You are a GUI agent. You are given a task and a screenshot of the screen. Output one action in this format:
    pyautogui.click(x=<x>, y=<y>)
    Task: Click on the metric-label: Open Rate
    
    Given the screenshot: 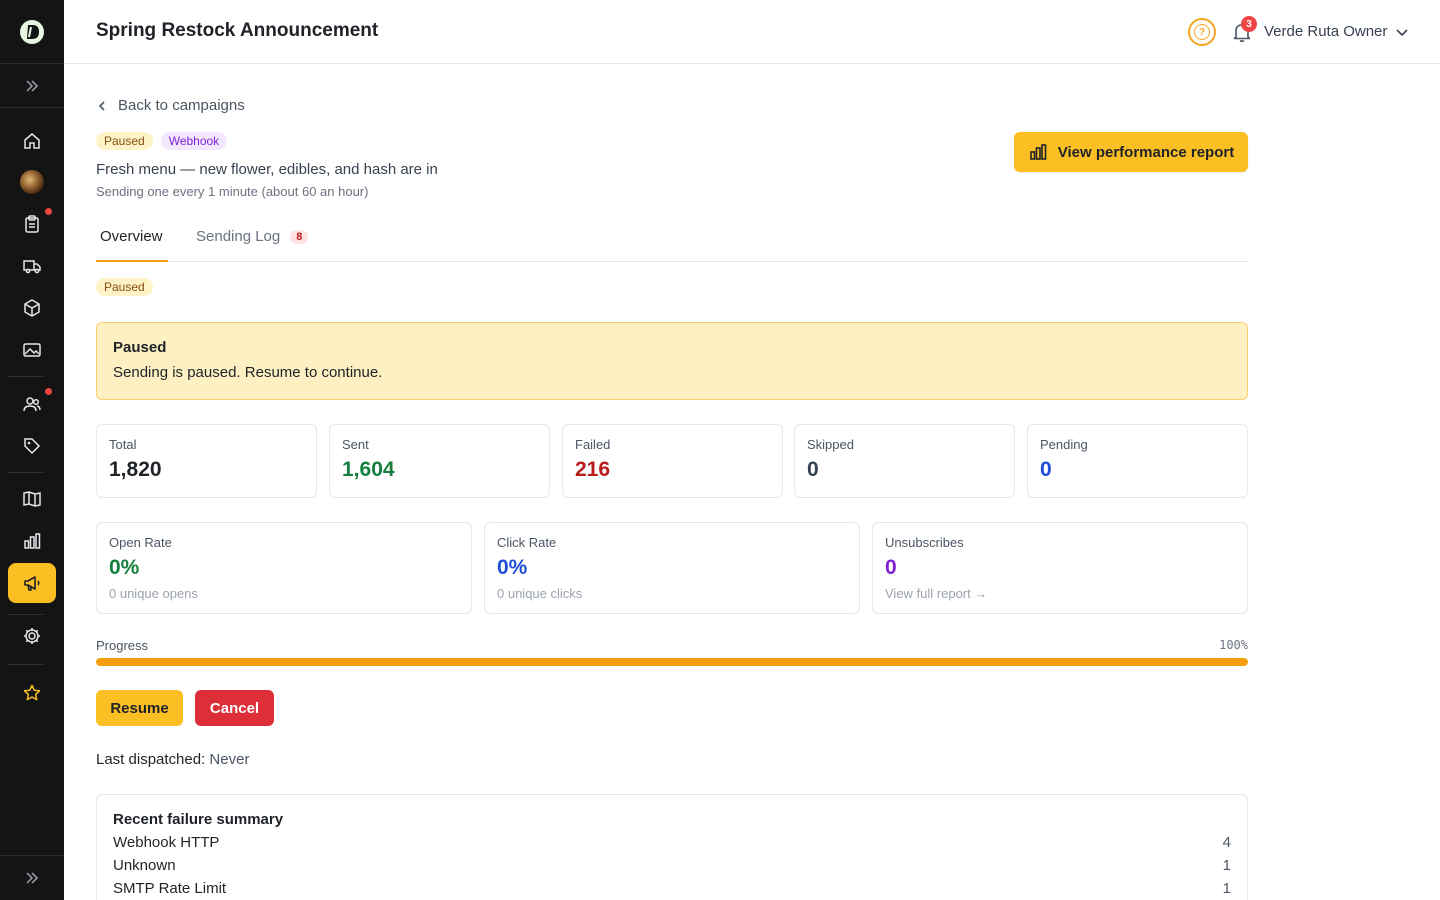 What is the action you would take?
    pyautogui.click(x=140, y=542)
    